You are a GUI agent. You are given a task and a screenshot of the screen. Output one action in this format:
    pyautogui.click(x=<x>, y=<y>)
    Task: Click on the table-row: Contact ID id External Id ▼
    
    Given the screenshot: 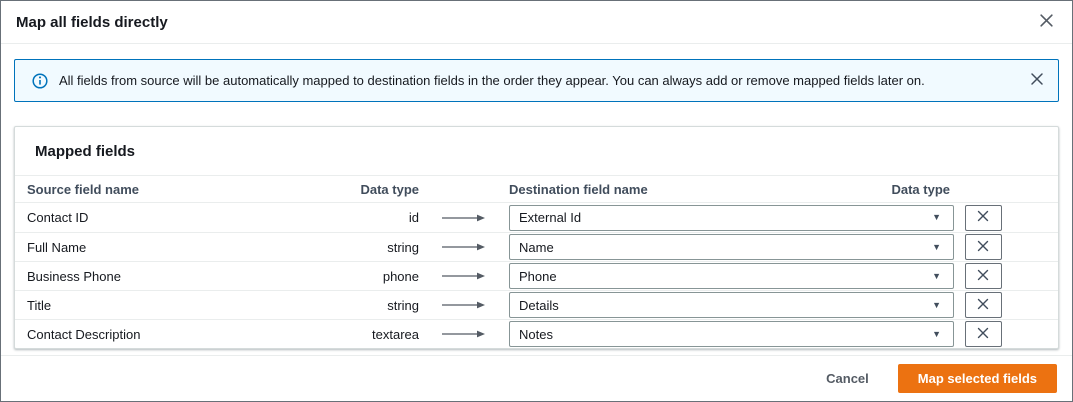 What is the action you would take?
    pyautogui.click(x=536, y=217)
    